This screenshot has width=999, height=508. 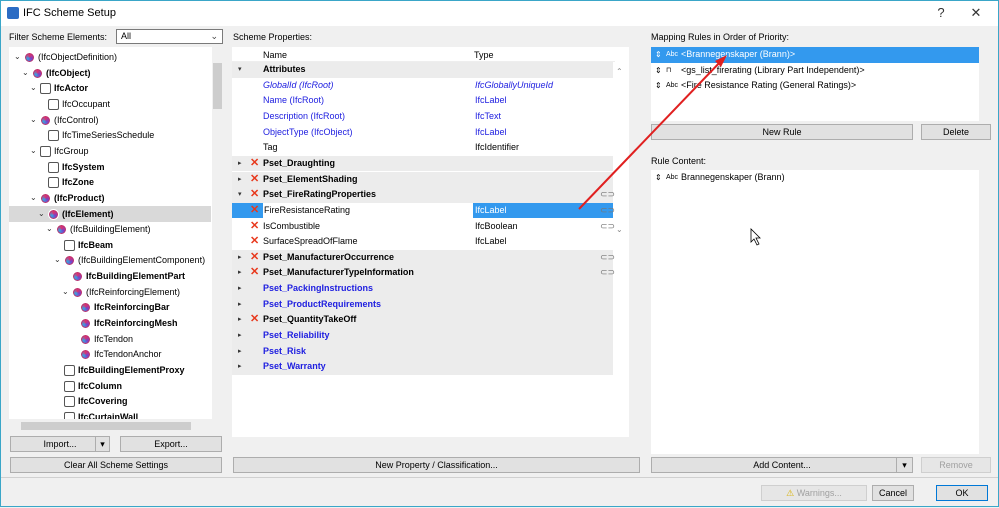 I want to click on mouse-cursor-icon, so click(x=755, y=237).